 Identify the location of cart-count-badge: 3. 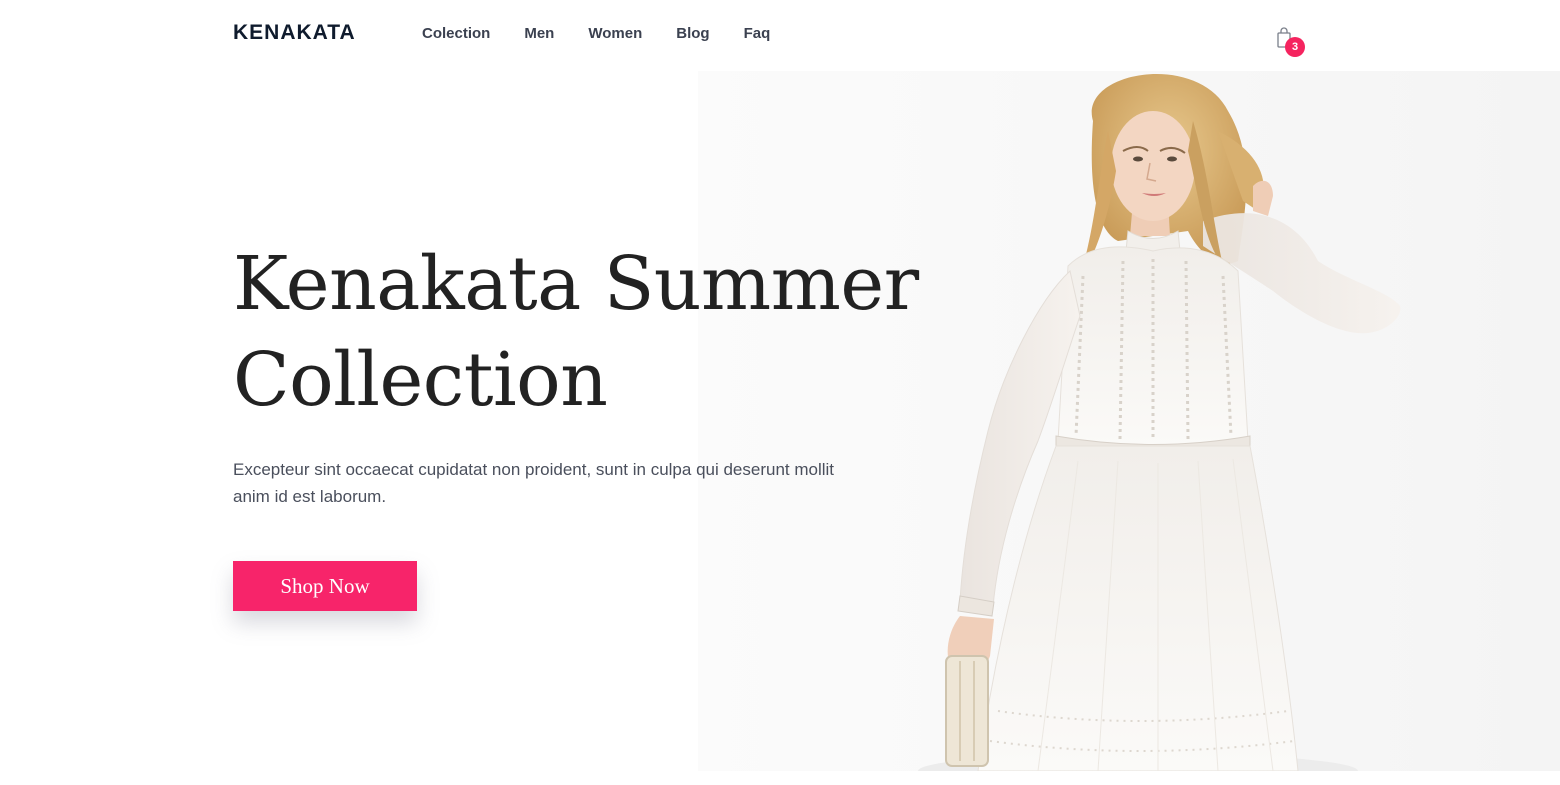
(1295, 47).